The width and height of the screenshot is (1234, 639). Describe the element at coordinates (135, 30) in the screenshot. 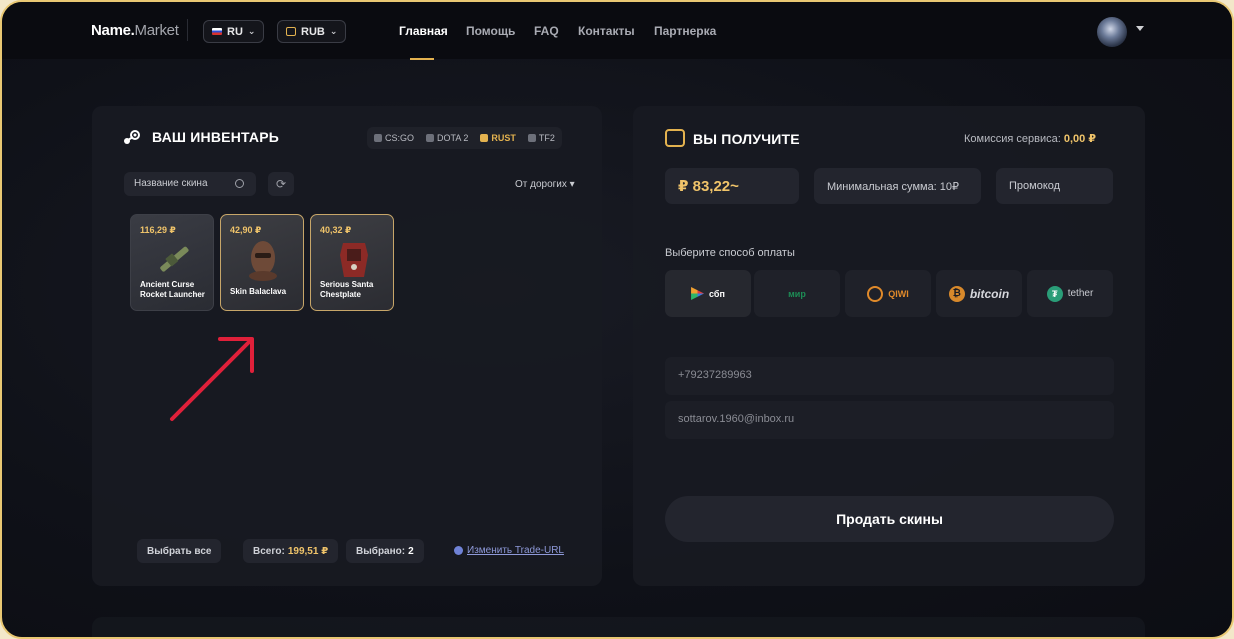

I see `logo: Name.Market` at that location.